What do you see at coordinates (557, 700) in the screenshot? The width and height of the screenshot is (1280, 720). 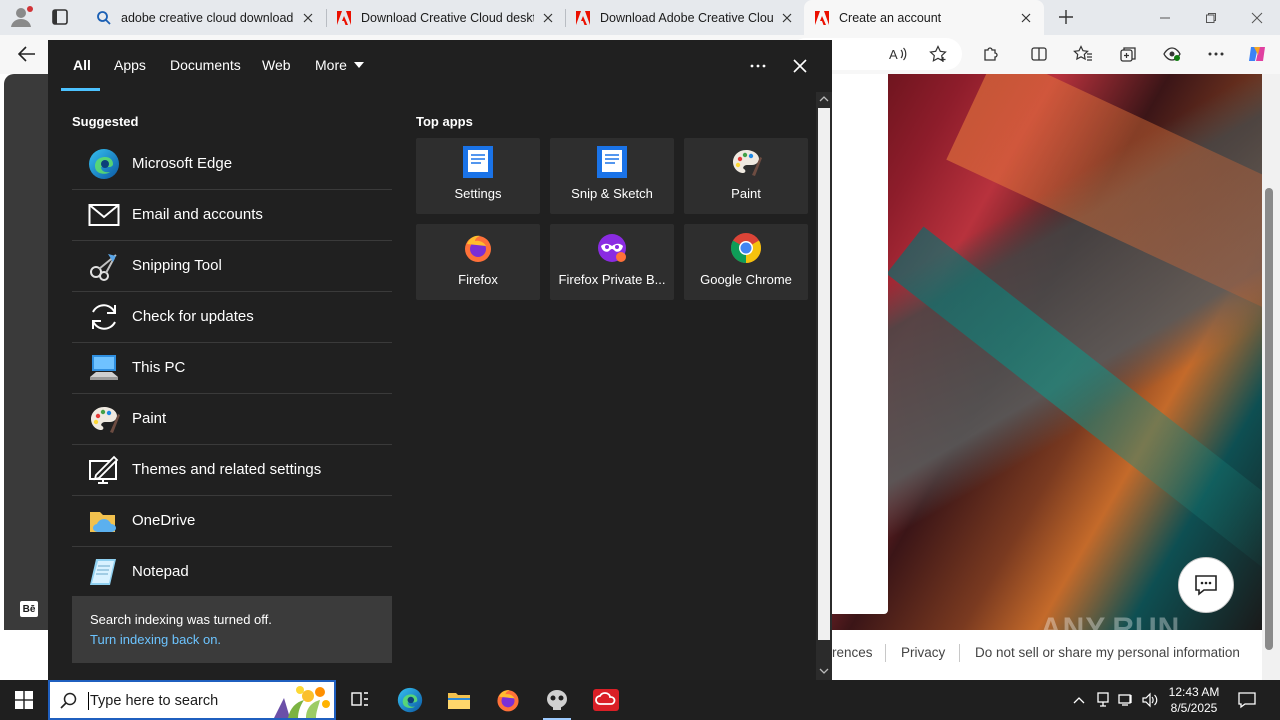 I see `taskbar-app-skull-icon` at bounding box center [557, 700].